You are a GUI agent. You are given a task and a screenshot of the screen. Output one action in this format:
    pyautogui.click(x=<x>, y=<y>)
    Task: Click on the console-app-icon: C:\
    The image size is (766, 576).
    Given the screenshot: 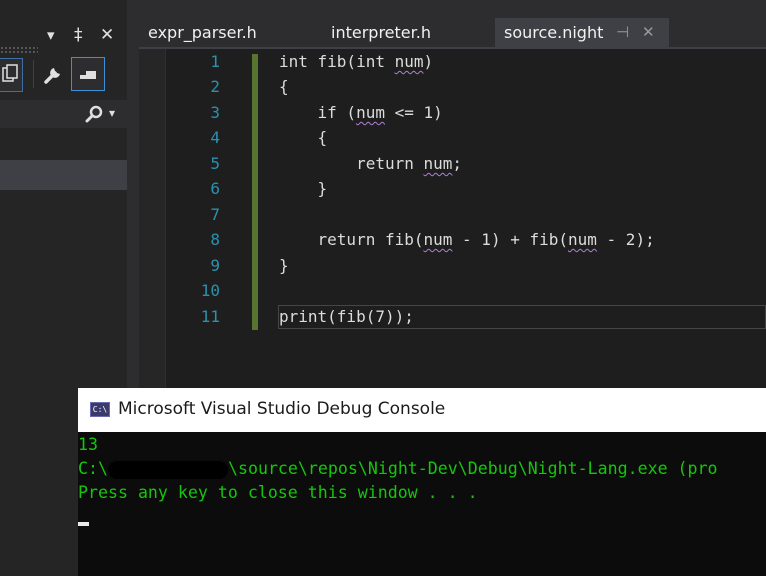 What is the action you would take?
    pyautogui.click(x=100, y=409)
    